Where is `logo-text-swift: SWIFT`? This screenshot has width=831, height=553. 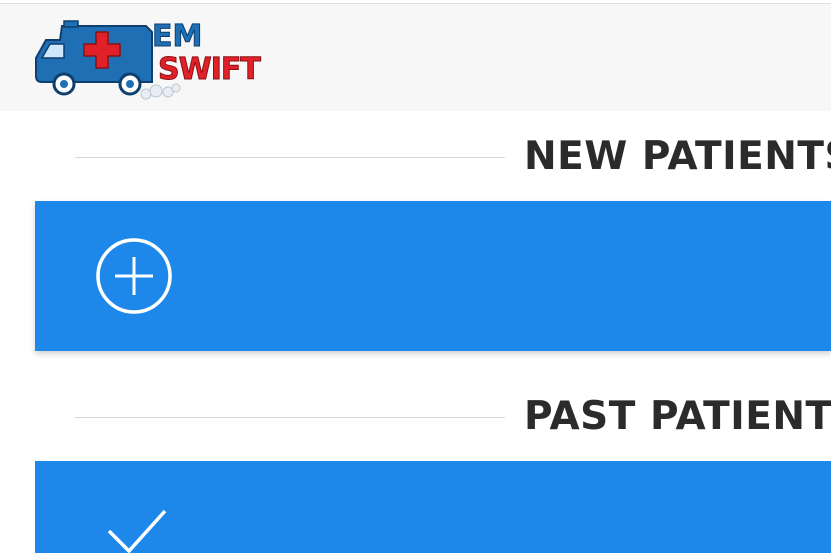
logo-text-swift: SWIFT is located at coordinates (210, 69).